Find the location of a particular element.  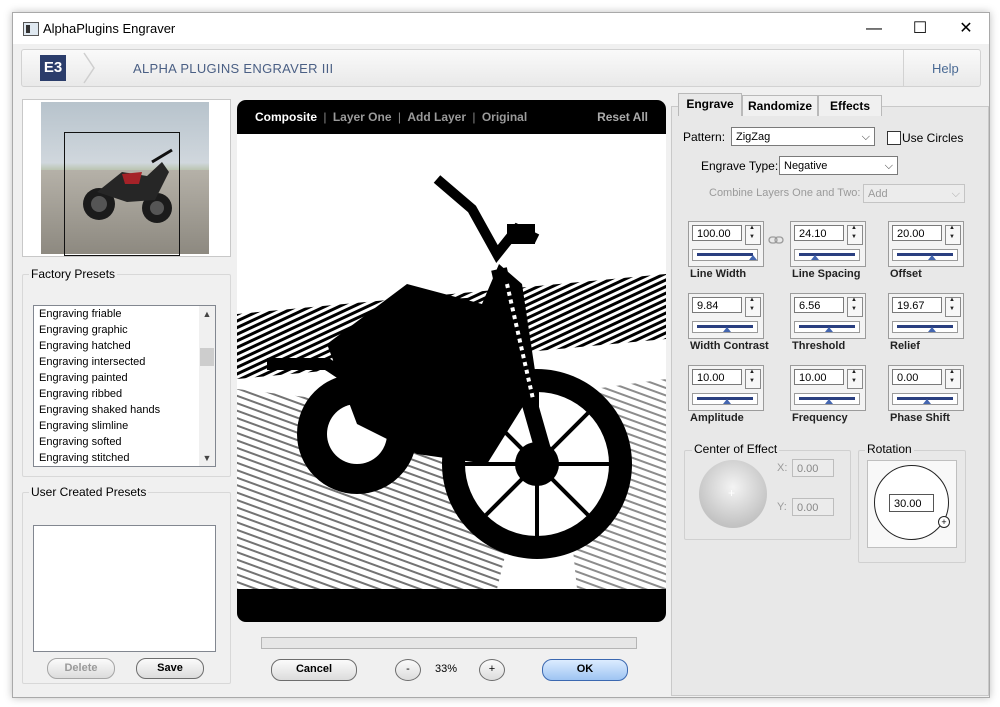

relief-spinner is located at coordinates (953, 307).